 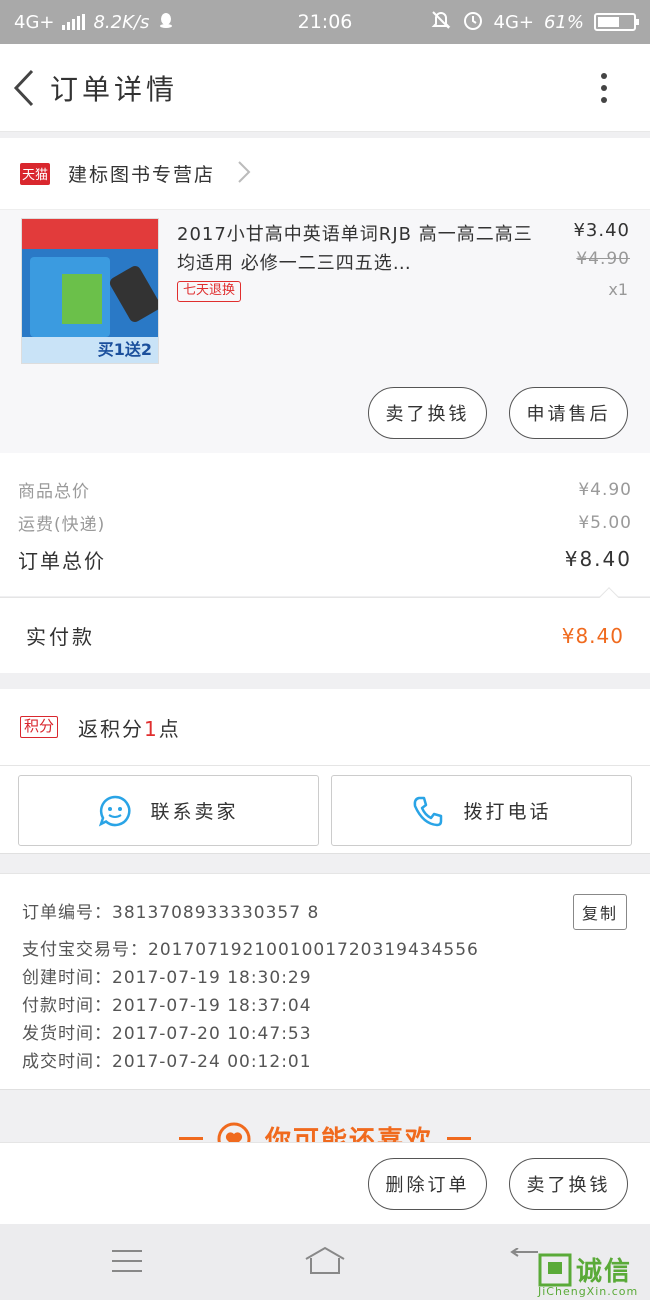 I want to click on after-sales-button: 申请售后, so click(x=568, y=413).